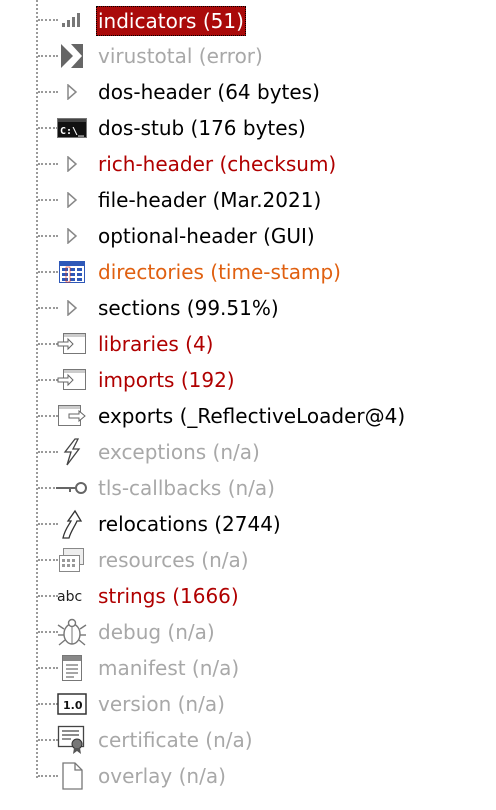 Image resolution: width=496 pixels, height=810 pixels. I want to click on tree-item-overlay: overlay (n/a), so click(248, 776).